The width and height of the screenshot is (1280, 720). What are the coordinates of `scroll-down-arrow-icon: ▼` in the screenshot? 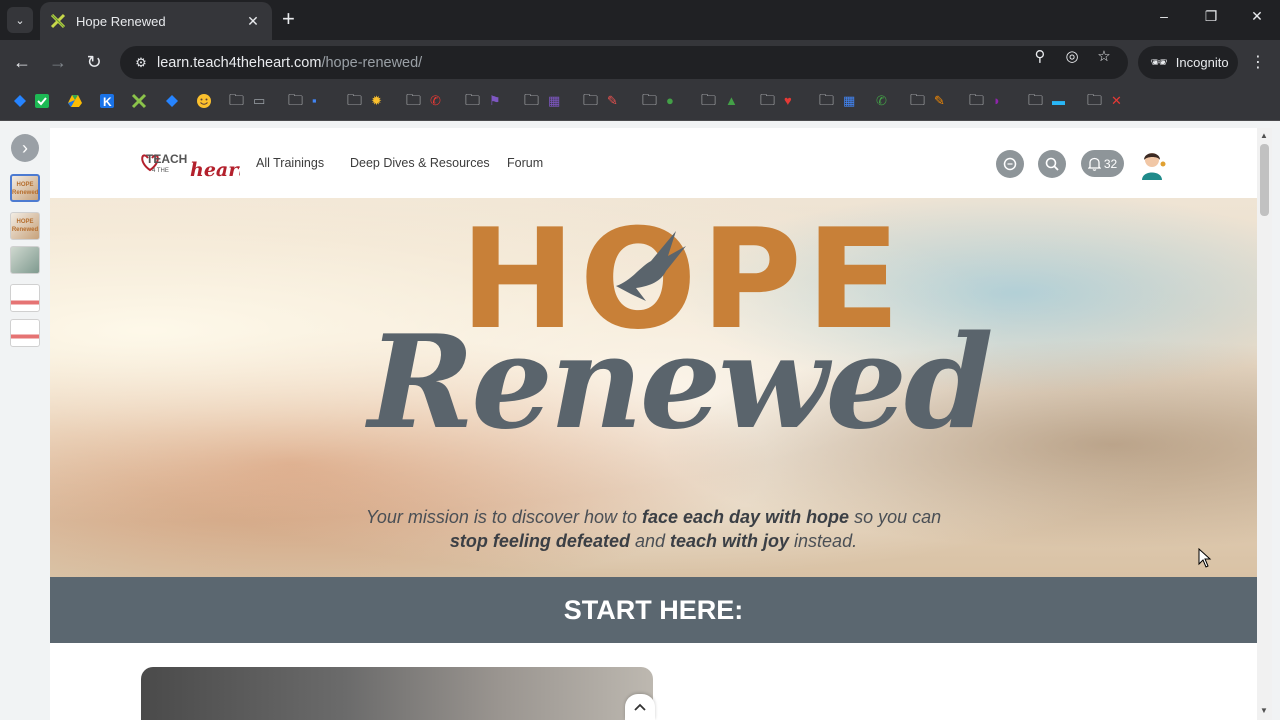 It's located at (1264, 710).